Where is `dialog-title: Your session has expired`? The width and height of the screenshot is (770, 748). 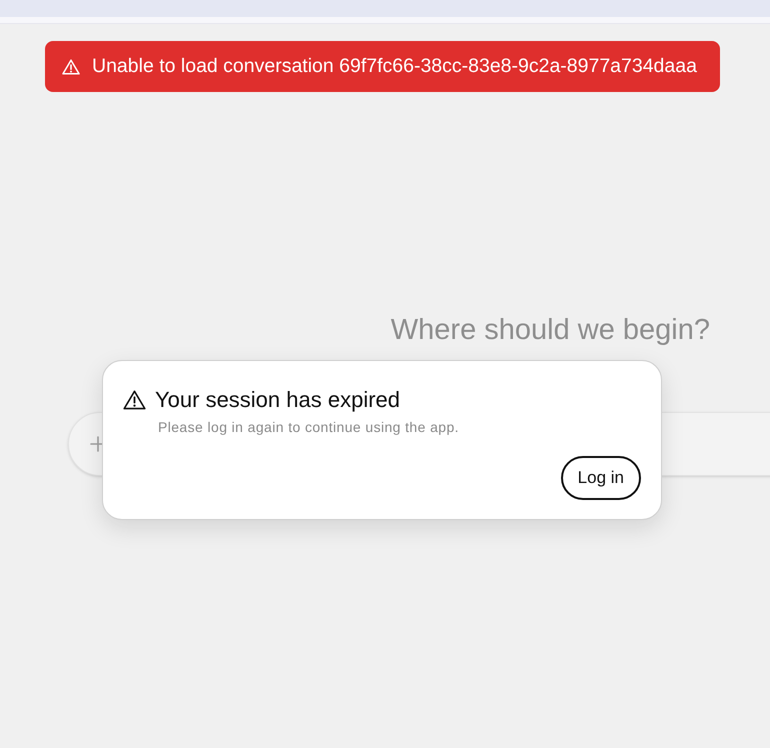
dialog-title: Your session has expired is located at coordinates (277, 400).